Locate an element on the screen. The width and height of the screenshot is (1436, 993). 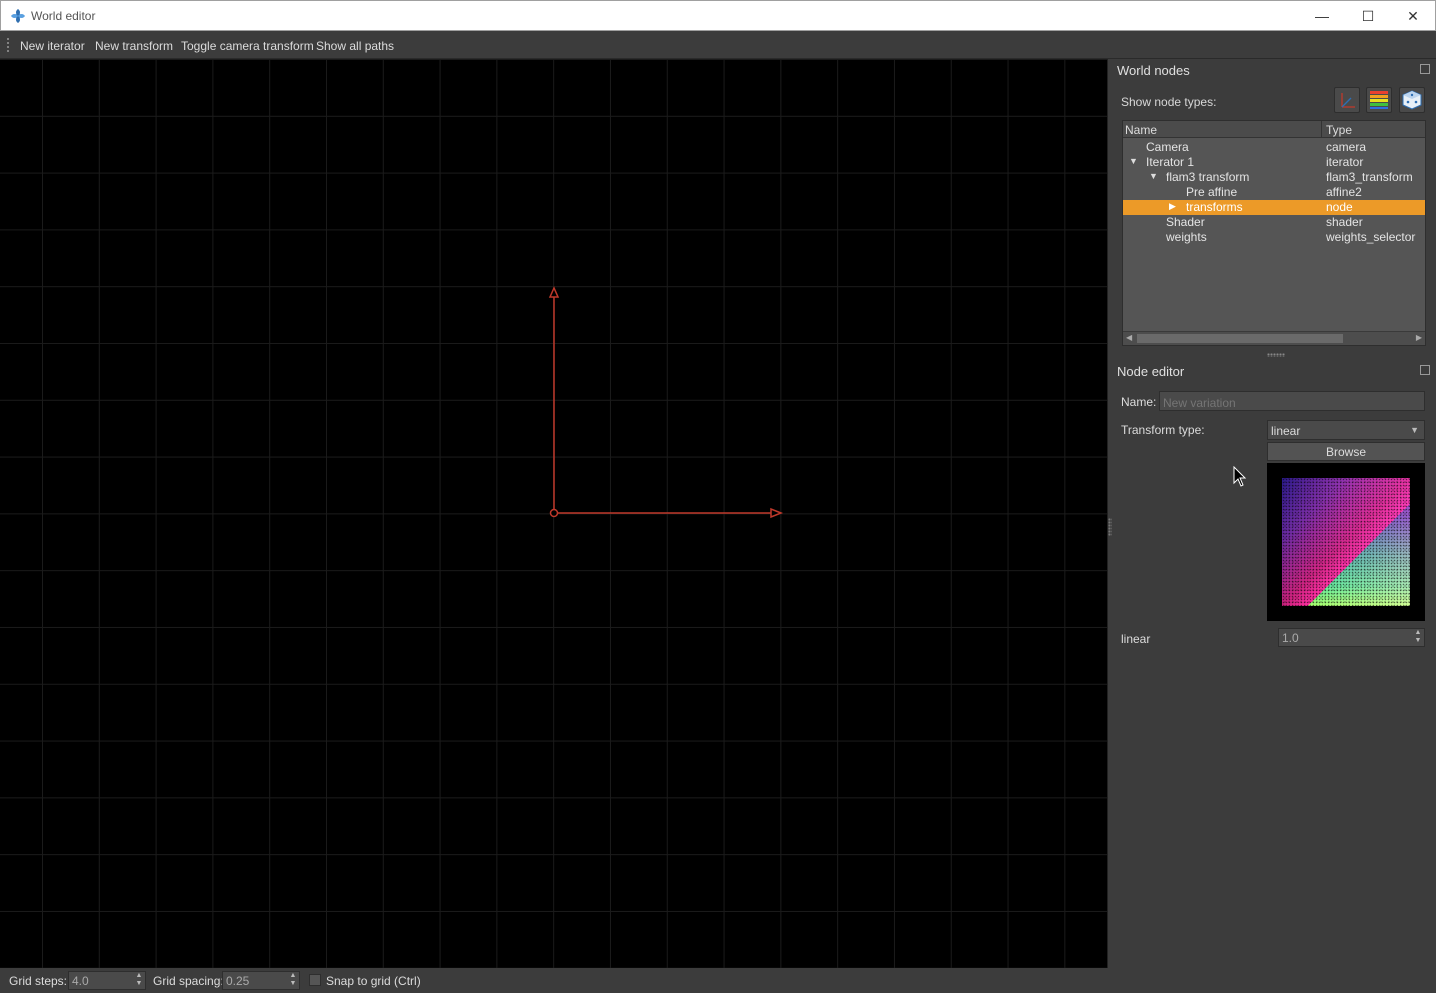
grid-spacing-value: 0.25 is located at coordinates (238, 981).